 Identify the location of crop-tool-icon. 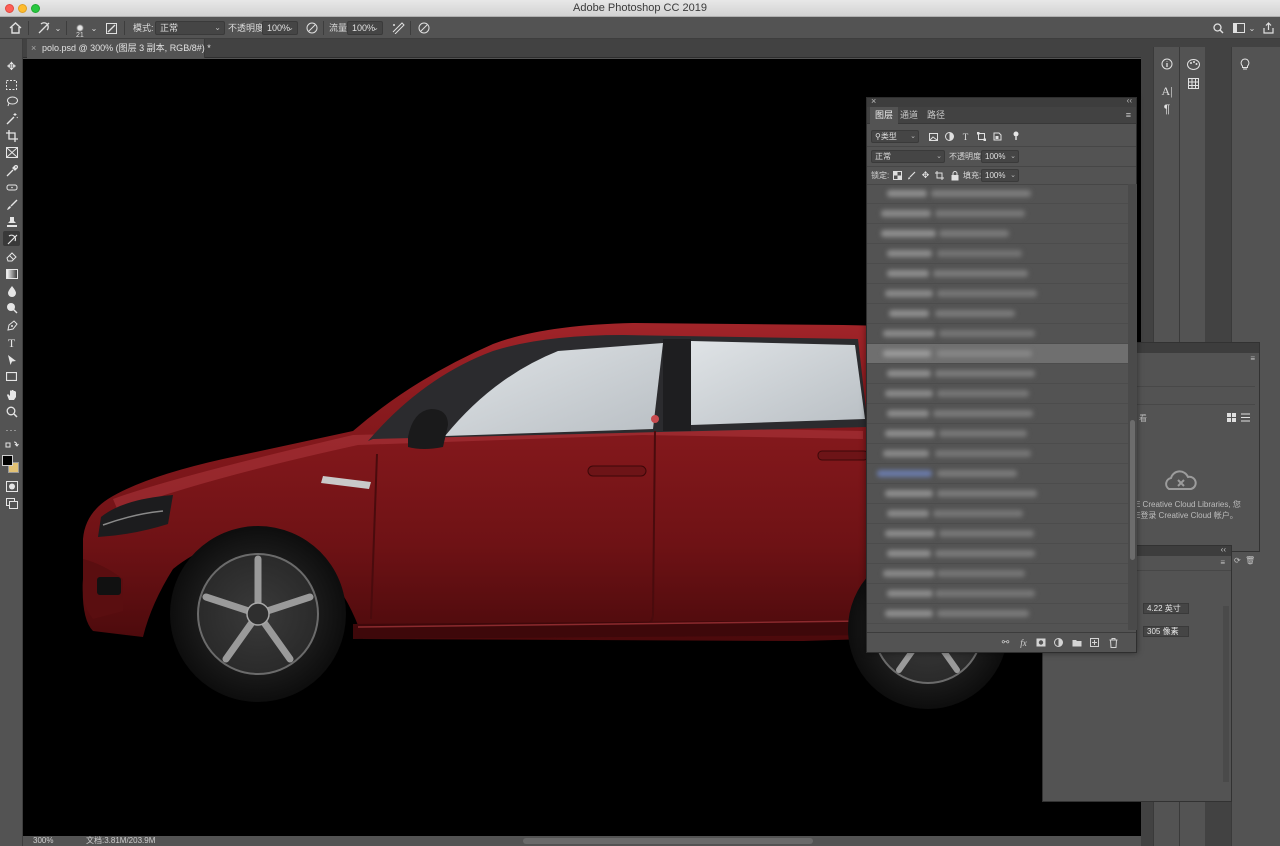
(11, 135).